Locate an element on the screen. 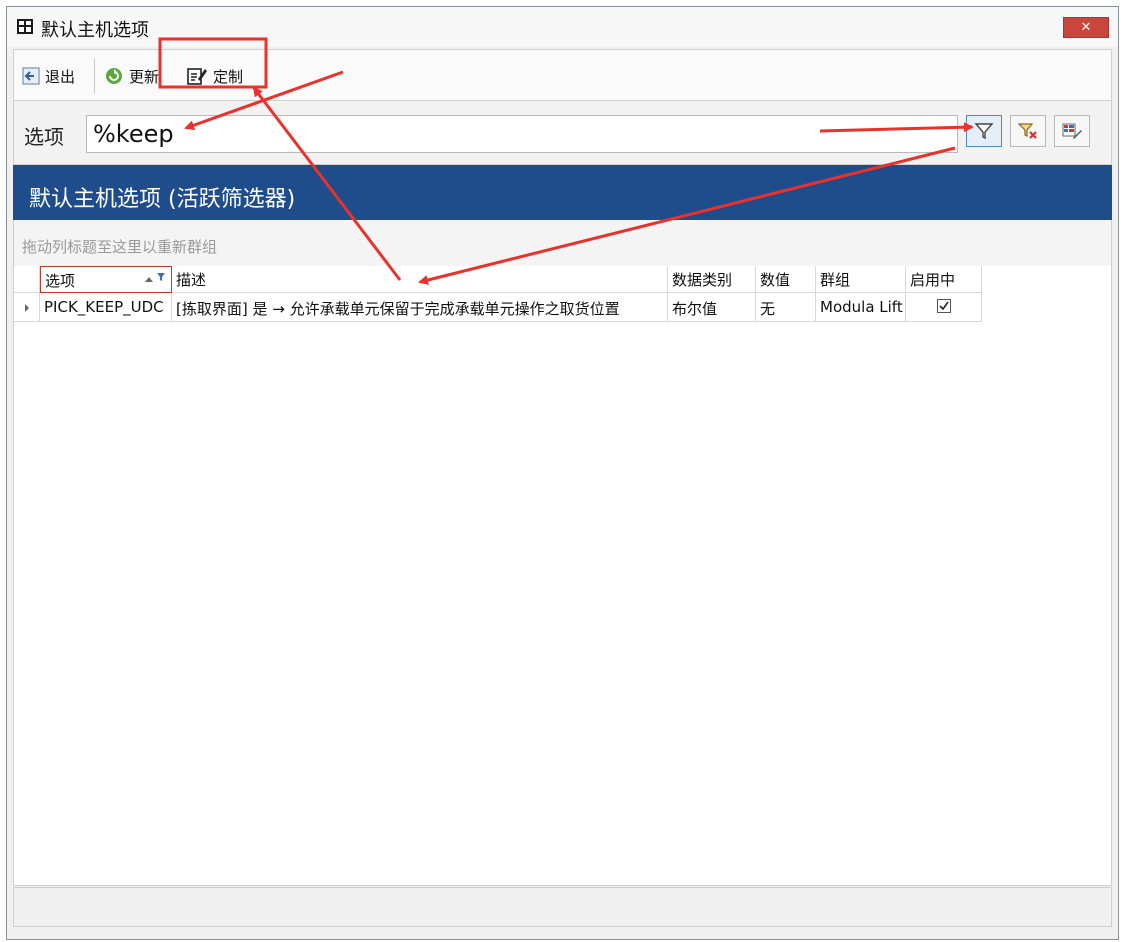 The height and width of the screenshot is (942, 1125). edit-note-icon is located at coordinates (197, 76).